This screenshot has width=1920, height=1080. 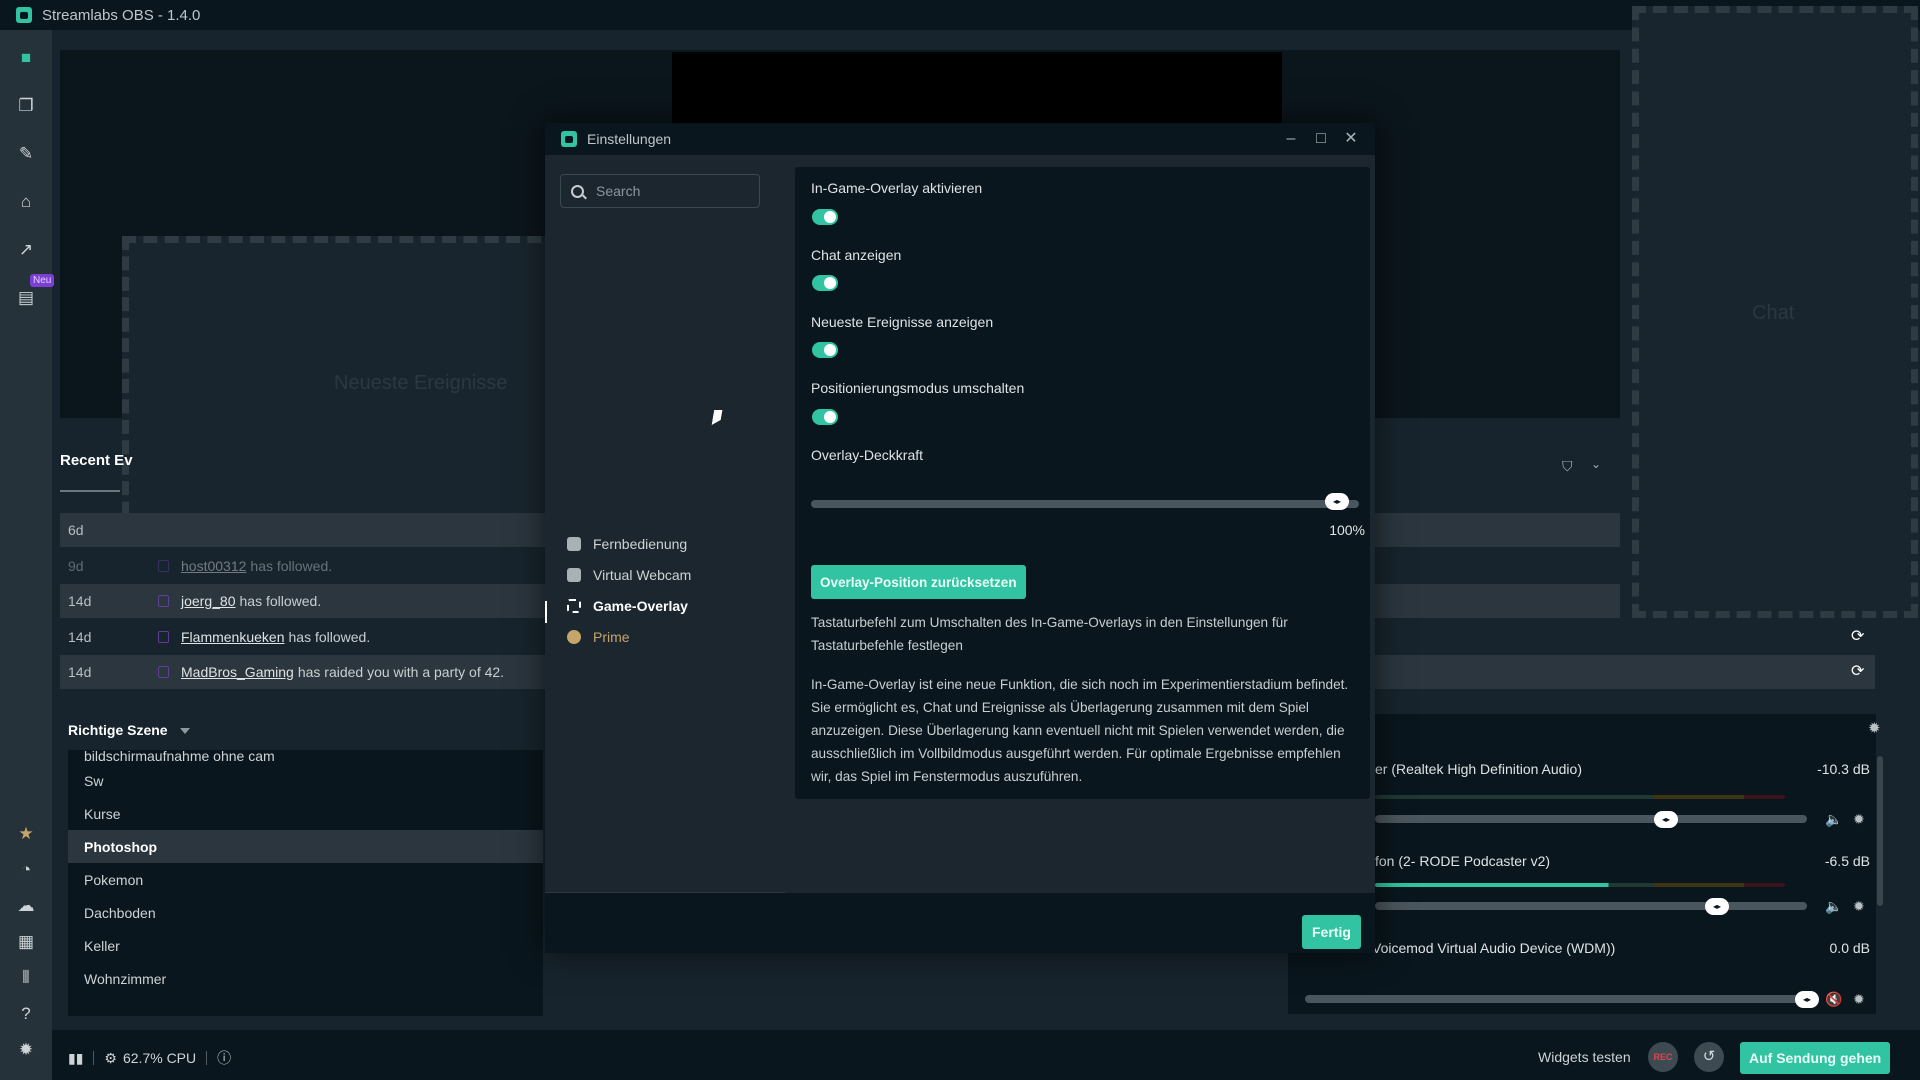 What do you see at coordinates (42, 280) in the screenshot?
I see `new-badge: Neu` at bounding box center [42, 280].